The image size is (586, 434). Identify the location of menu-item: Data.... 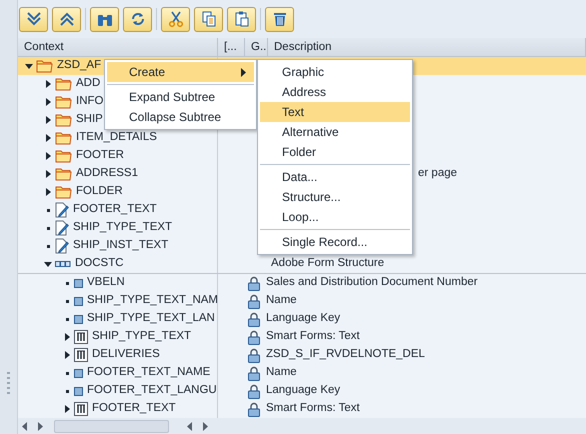
(335, 177).